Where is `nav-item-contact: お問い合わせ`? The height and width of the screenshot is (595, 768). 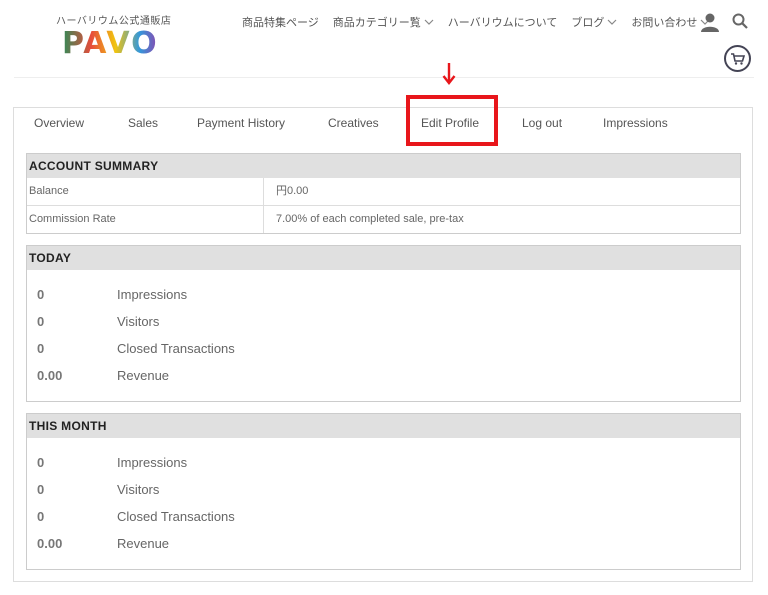 nav-item-contact: お問い合わせ is located at coordinates (670, 22).